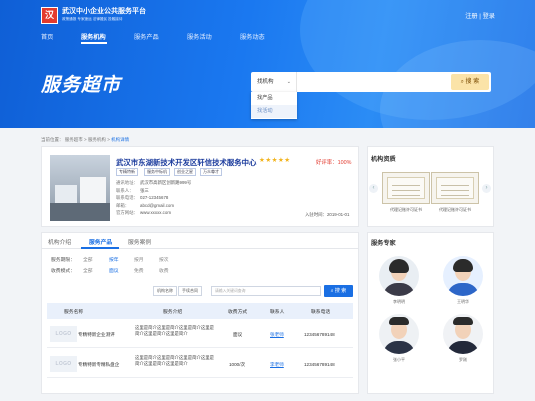 Image resolution: width=535 pixels, height=401 pixels. What do you see at coordinates (47, 36) in the screenshot?
I see `nav-item-home: 首页` at bounding box center [47, 36].